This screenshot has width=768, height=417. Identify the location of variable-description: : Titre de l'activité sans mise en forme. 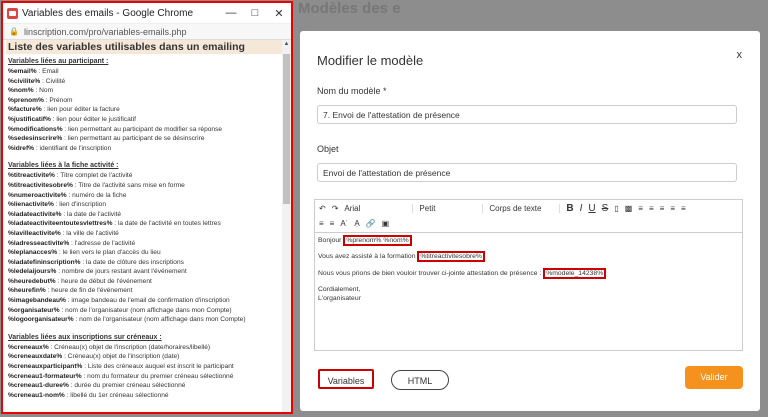
(128, 185).